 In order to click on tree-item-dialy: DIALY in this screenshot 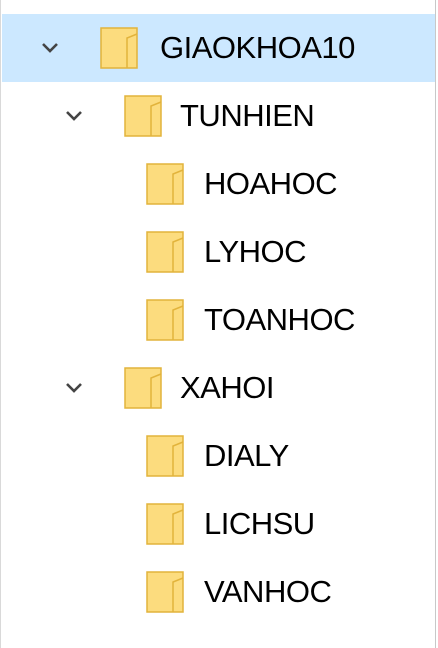, I will do `click(218, 456)`.